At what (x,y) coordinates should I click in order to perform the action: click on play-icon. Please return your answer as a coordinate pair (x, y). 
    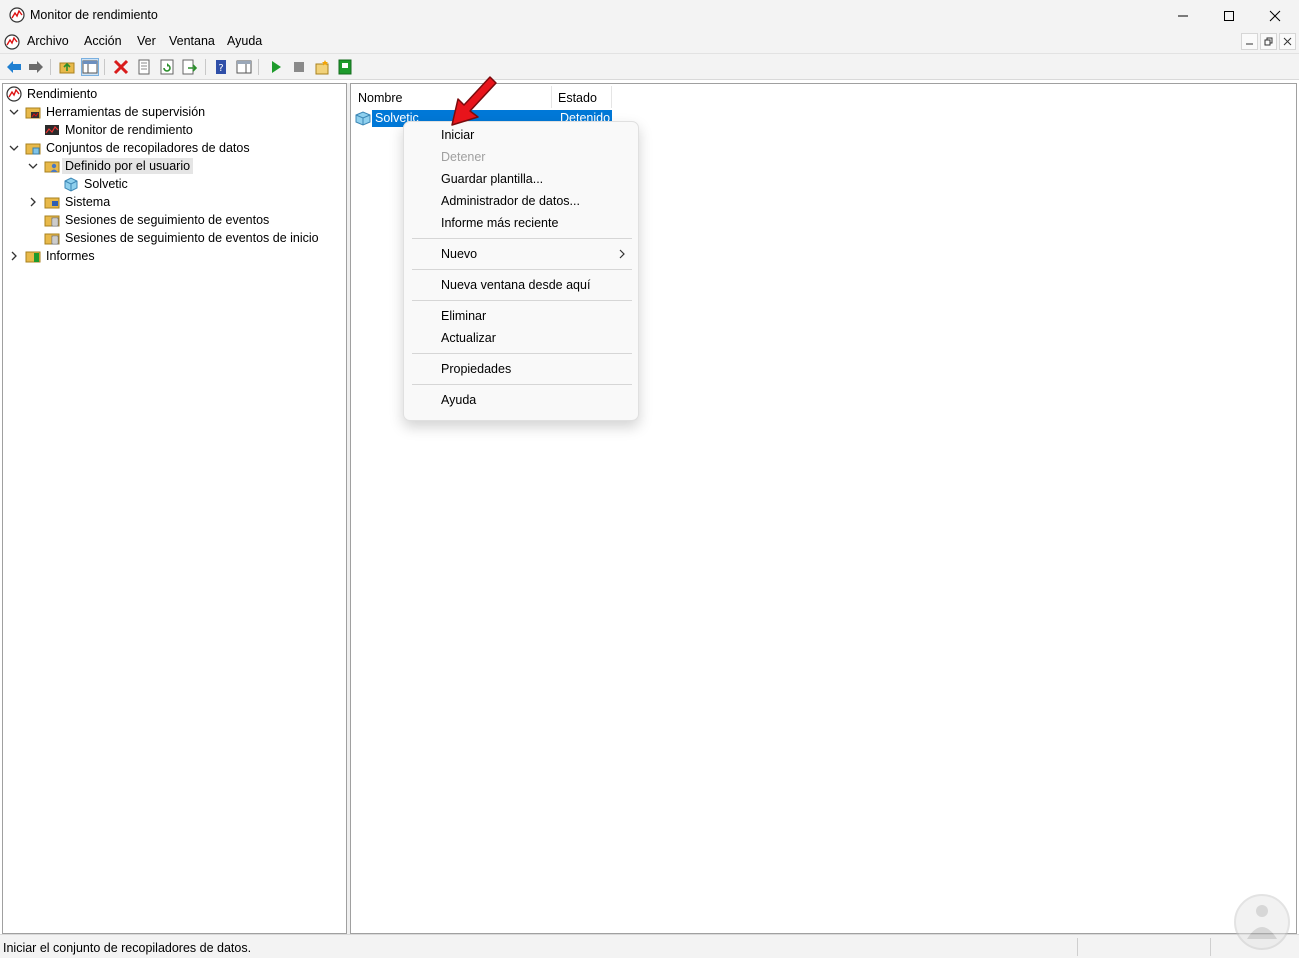
    Looking at the image, I should click on (276, 67).